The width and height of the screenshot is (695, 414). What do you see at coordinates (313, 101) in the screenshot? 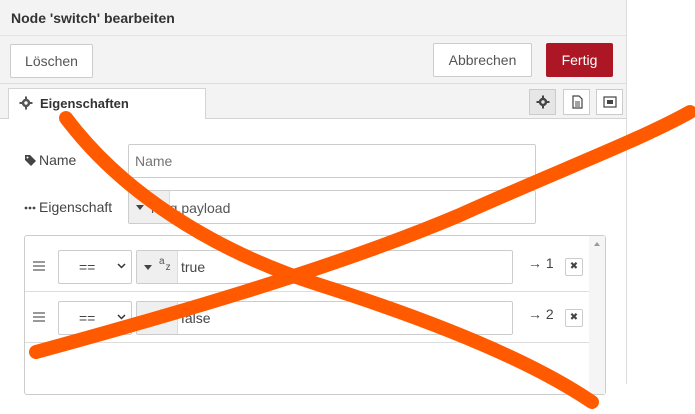
I see `tabs-bar: Eigenschaften` at bounding box center [313, 101].